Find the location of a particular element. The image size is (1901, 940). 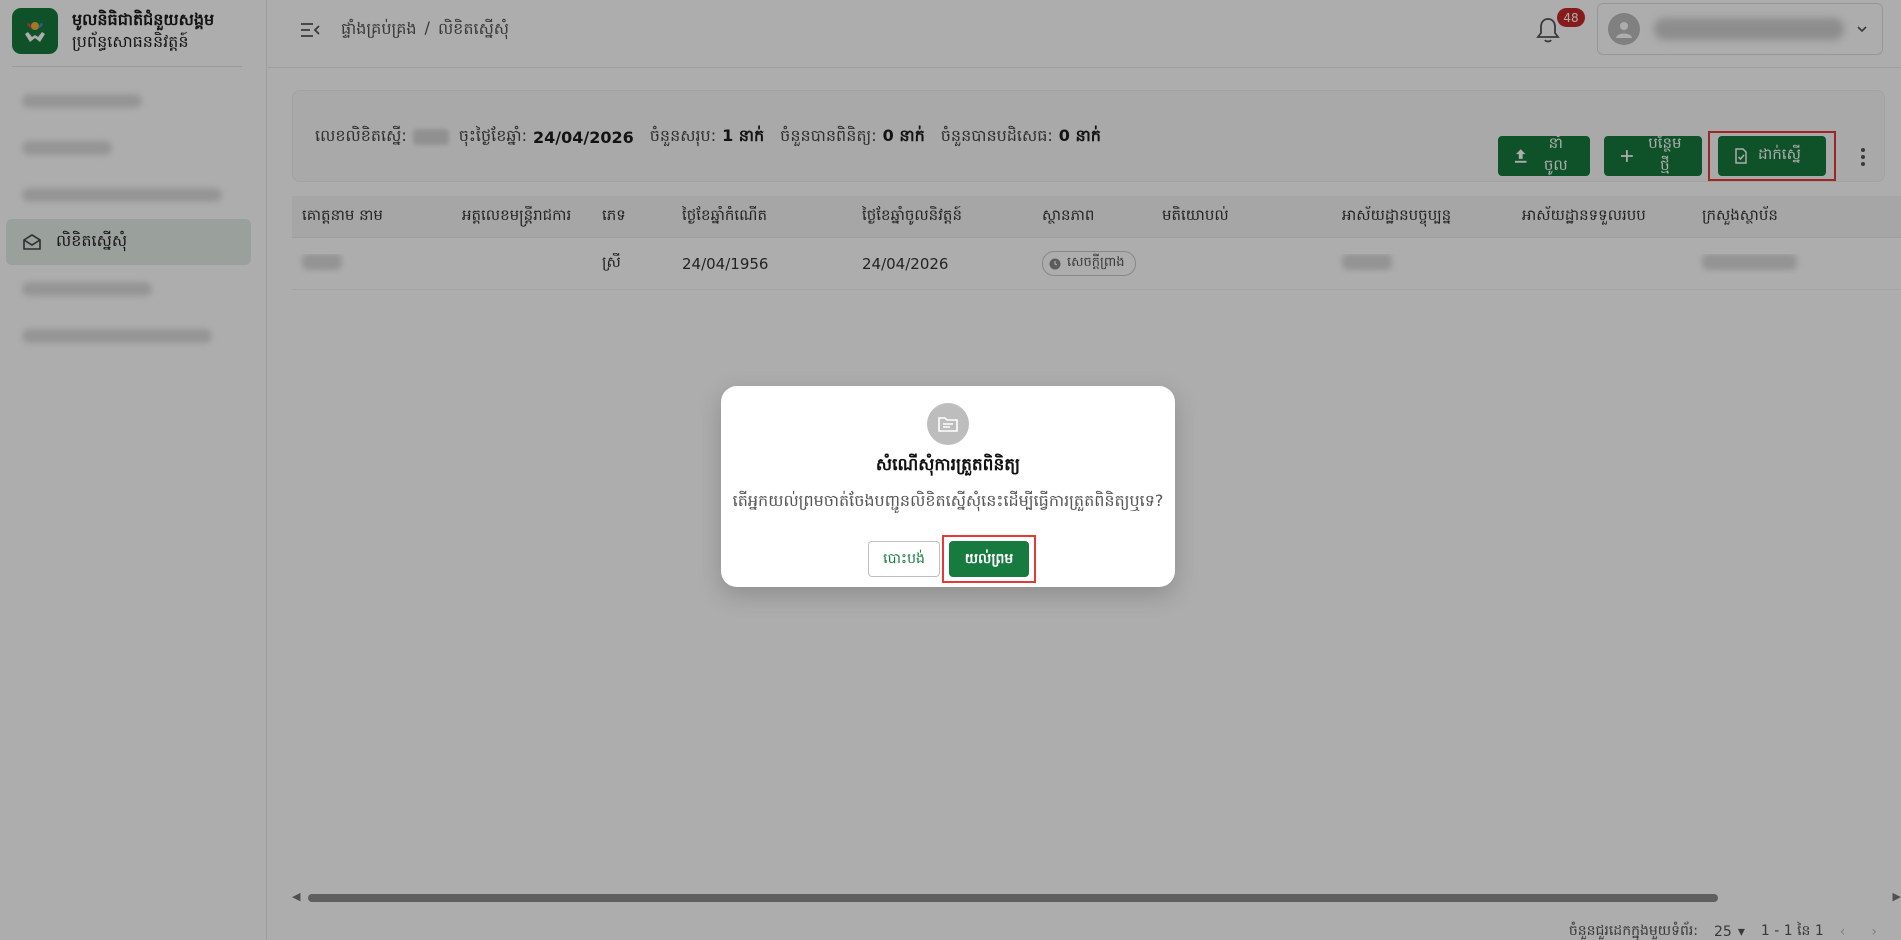

confirm-highlight is located at coordinates (989, 559).